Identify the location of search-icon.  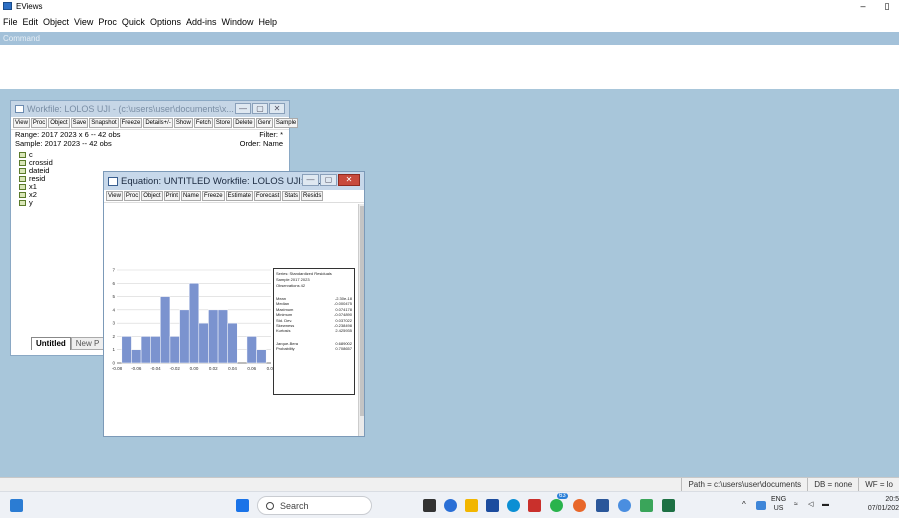
(270, 505).